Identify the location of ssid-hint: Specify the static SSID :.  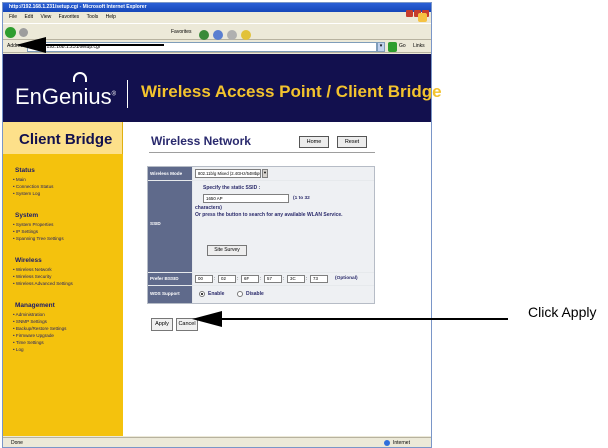
(232, 188).